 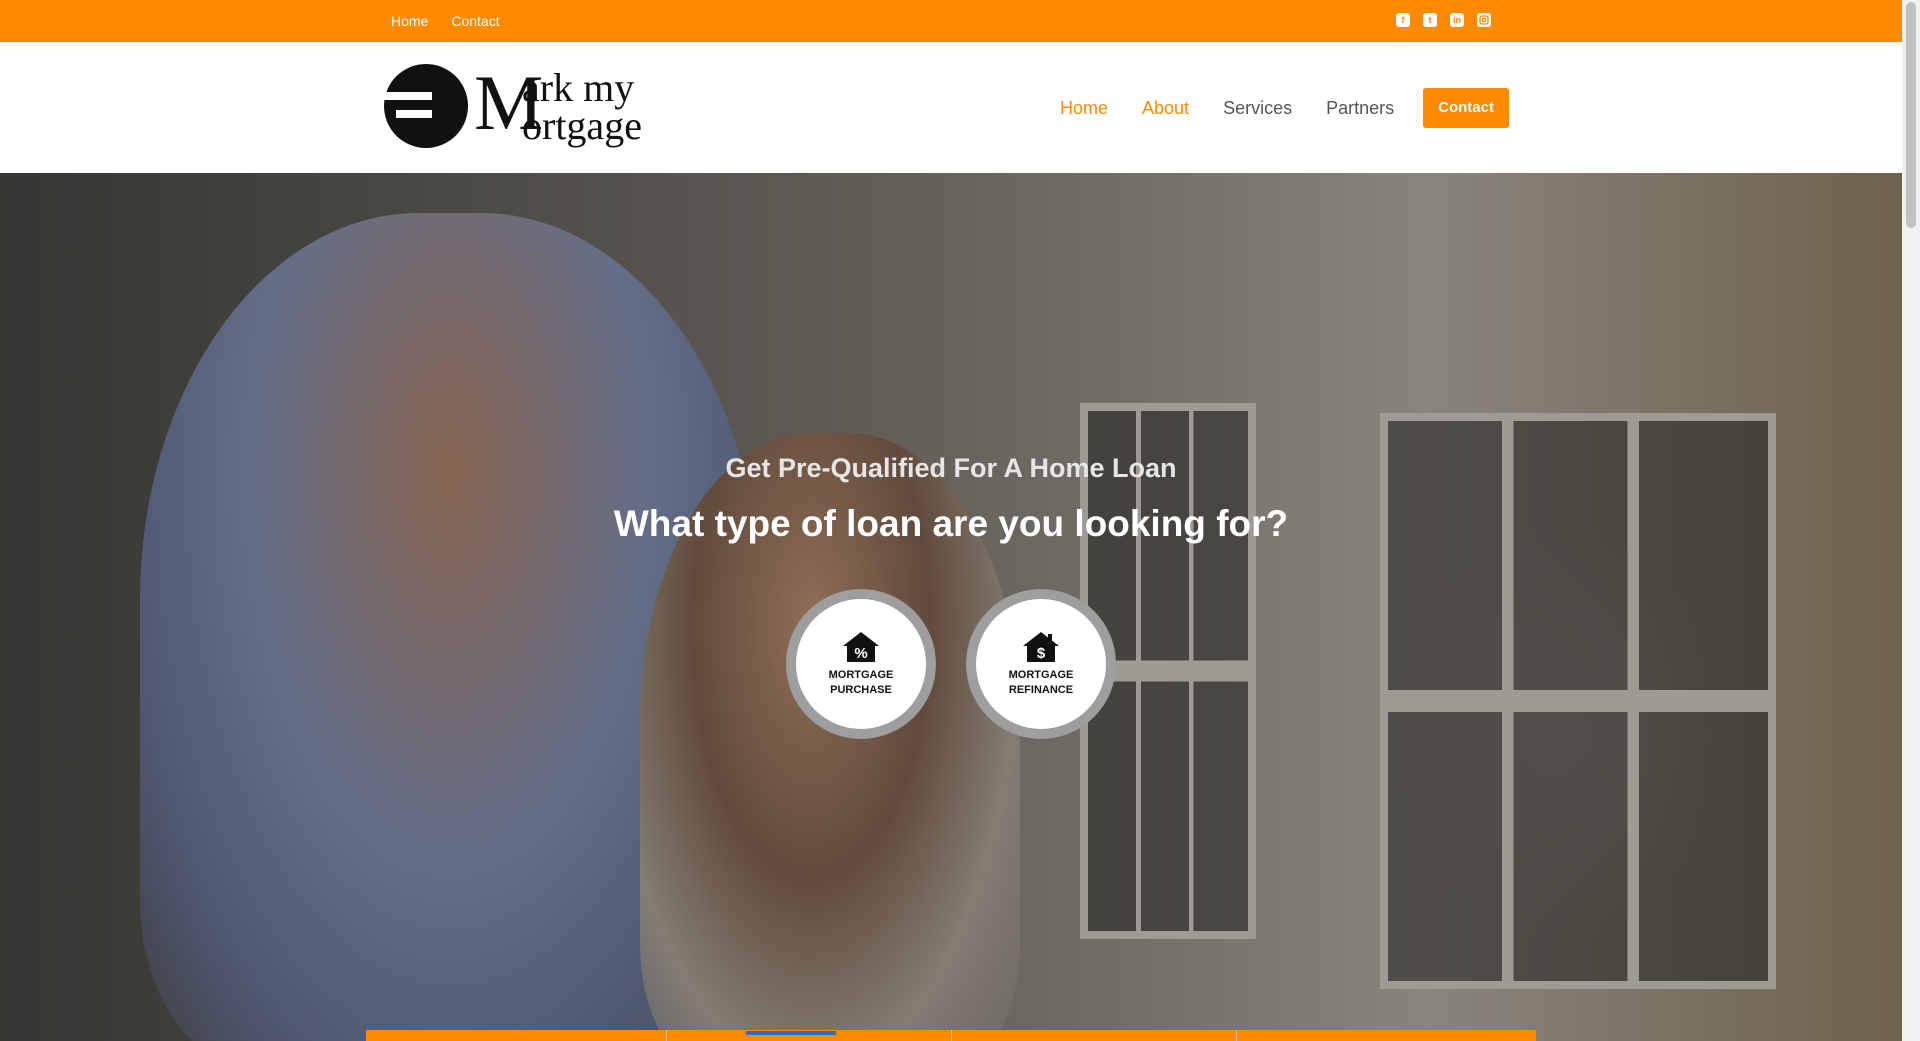 What do you see at coordinates (951, 21) in the screenshot?
I see `top-bar: Home Contact f t in` at bounding box center [951, 21].